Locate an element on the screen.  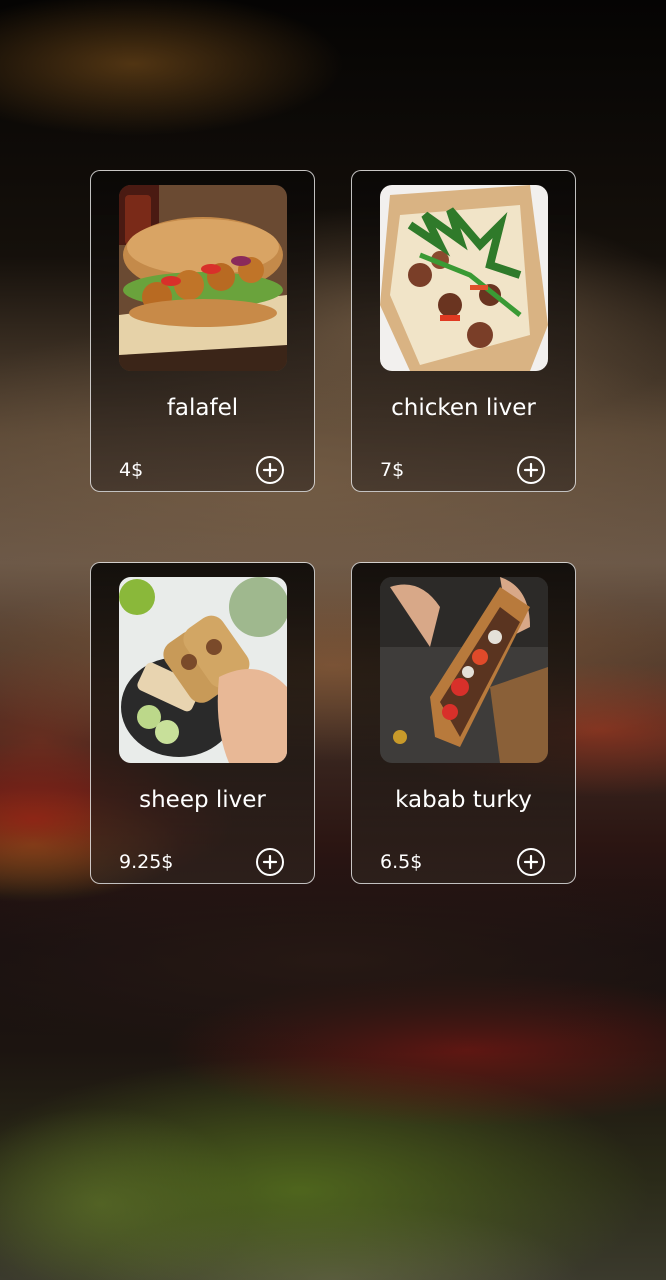
menu-card-kabab-turky: kabab turky 6.5$ is located at coordinates (463, 723).